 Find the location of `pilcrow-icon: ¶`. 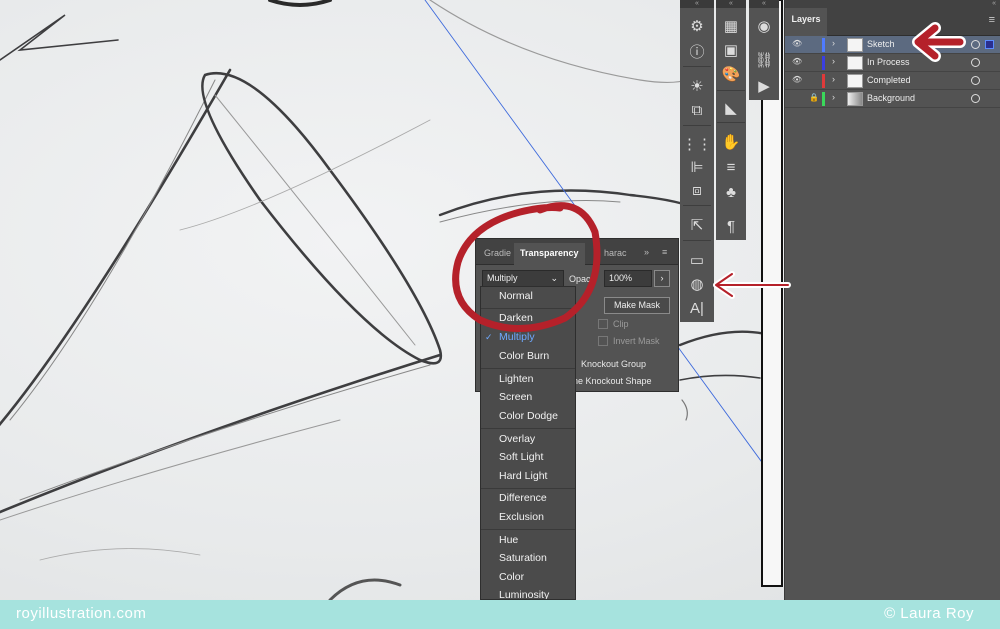

pilcrow-icon: ¶ is located at coordinates (731, 226).